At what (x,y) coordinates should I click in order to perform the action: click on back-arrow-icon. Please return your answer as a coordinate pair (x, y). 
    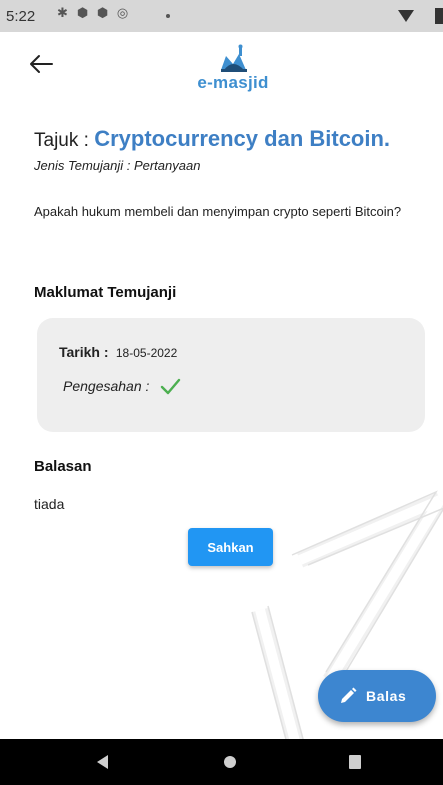
    Looking at the image, I should click on (41, 64).